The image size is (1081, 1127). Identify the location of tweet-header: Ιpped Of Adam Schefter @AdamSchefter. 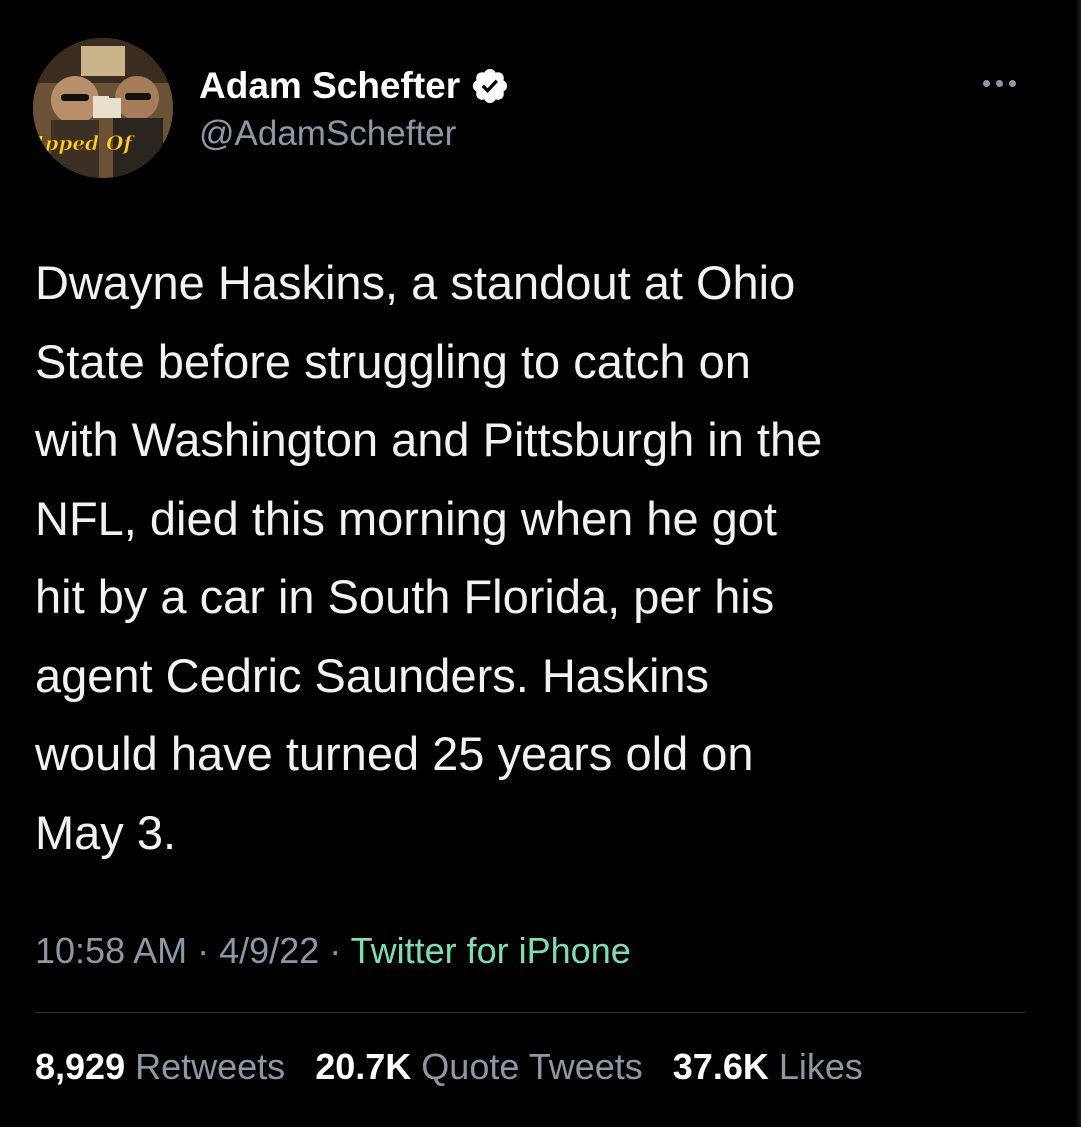
(527, 108).